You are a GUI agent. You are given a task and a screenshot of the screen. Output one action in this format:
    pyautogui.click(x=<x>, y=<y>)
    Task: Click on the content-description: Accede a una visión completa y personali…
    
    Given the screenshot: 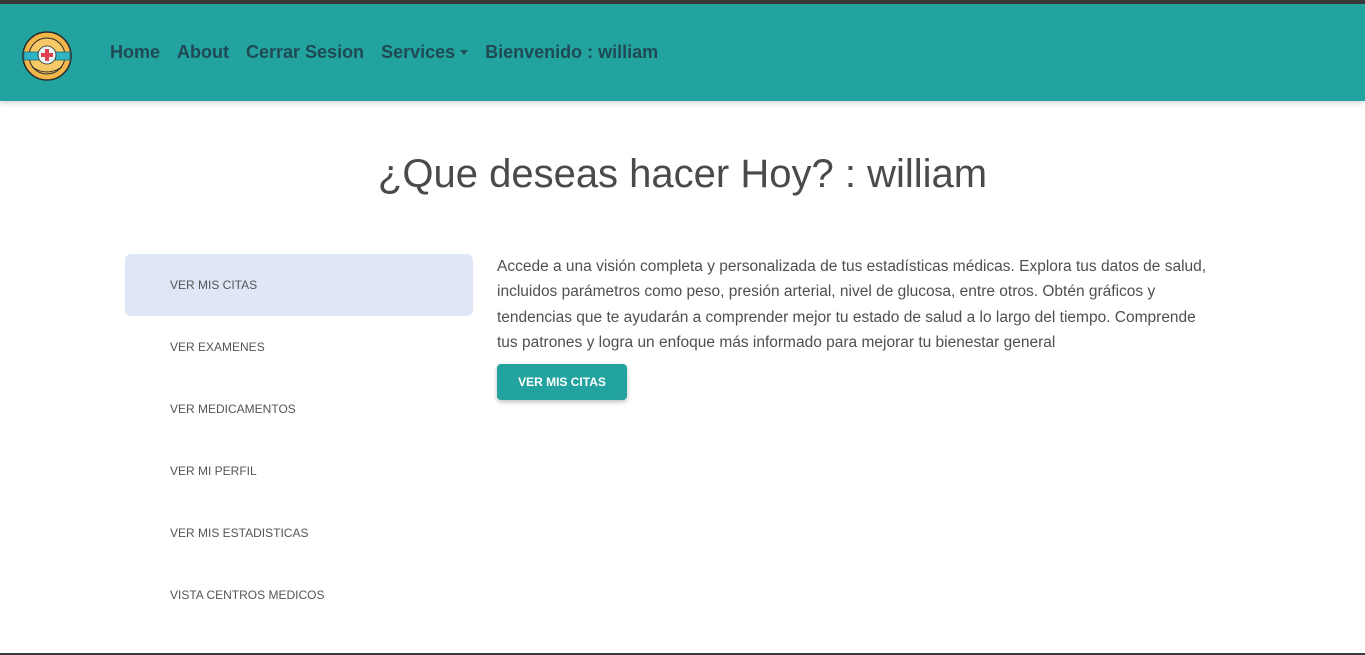 What is the action you would take?
    pyautogui.click(x=852, y=304)
    